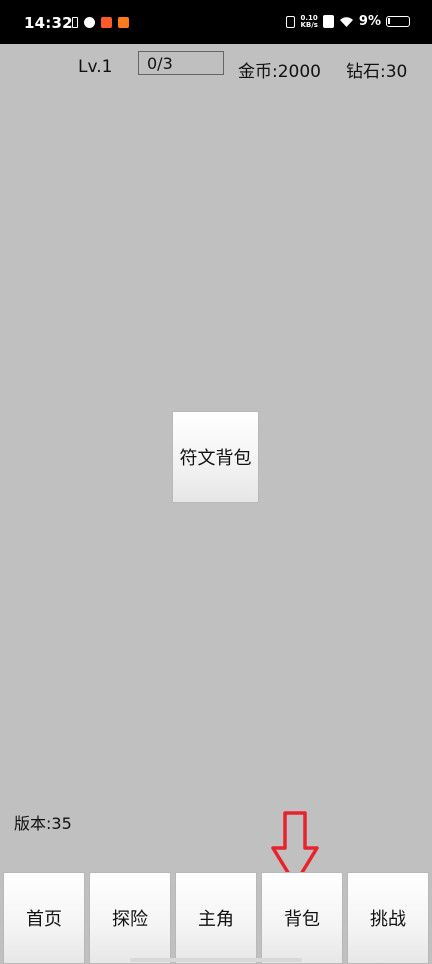  Describe the element at coordinates (43, 823) in the screenshot. I see `version-label: 版本:35` at that location.